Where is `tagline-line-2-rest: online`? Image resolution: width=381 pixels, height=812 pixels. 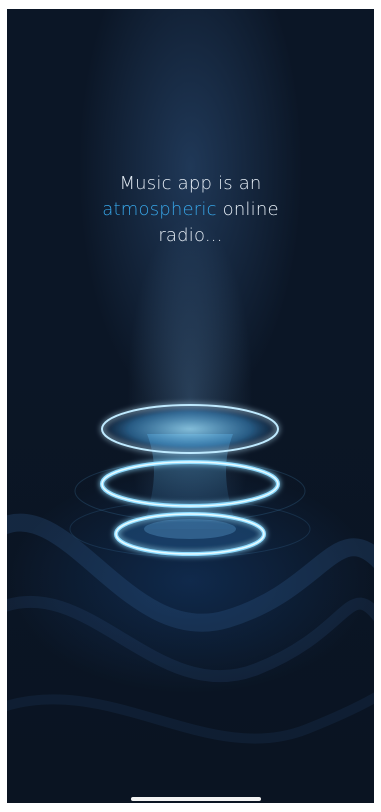
tagline-line-2-rest: online is located at coordinates (247, 209).